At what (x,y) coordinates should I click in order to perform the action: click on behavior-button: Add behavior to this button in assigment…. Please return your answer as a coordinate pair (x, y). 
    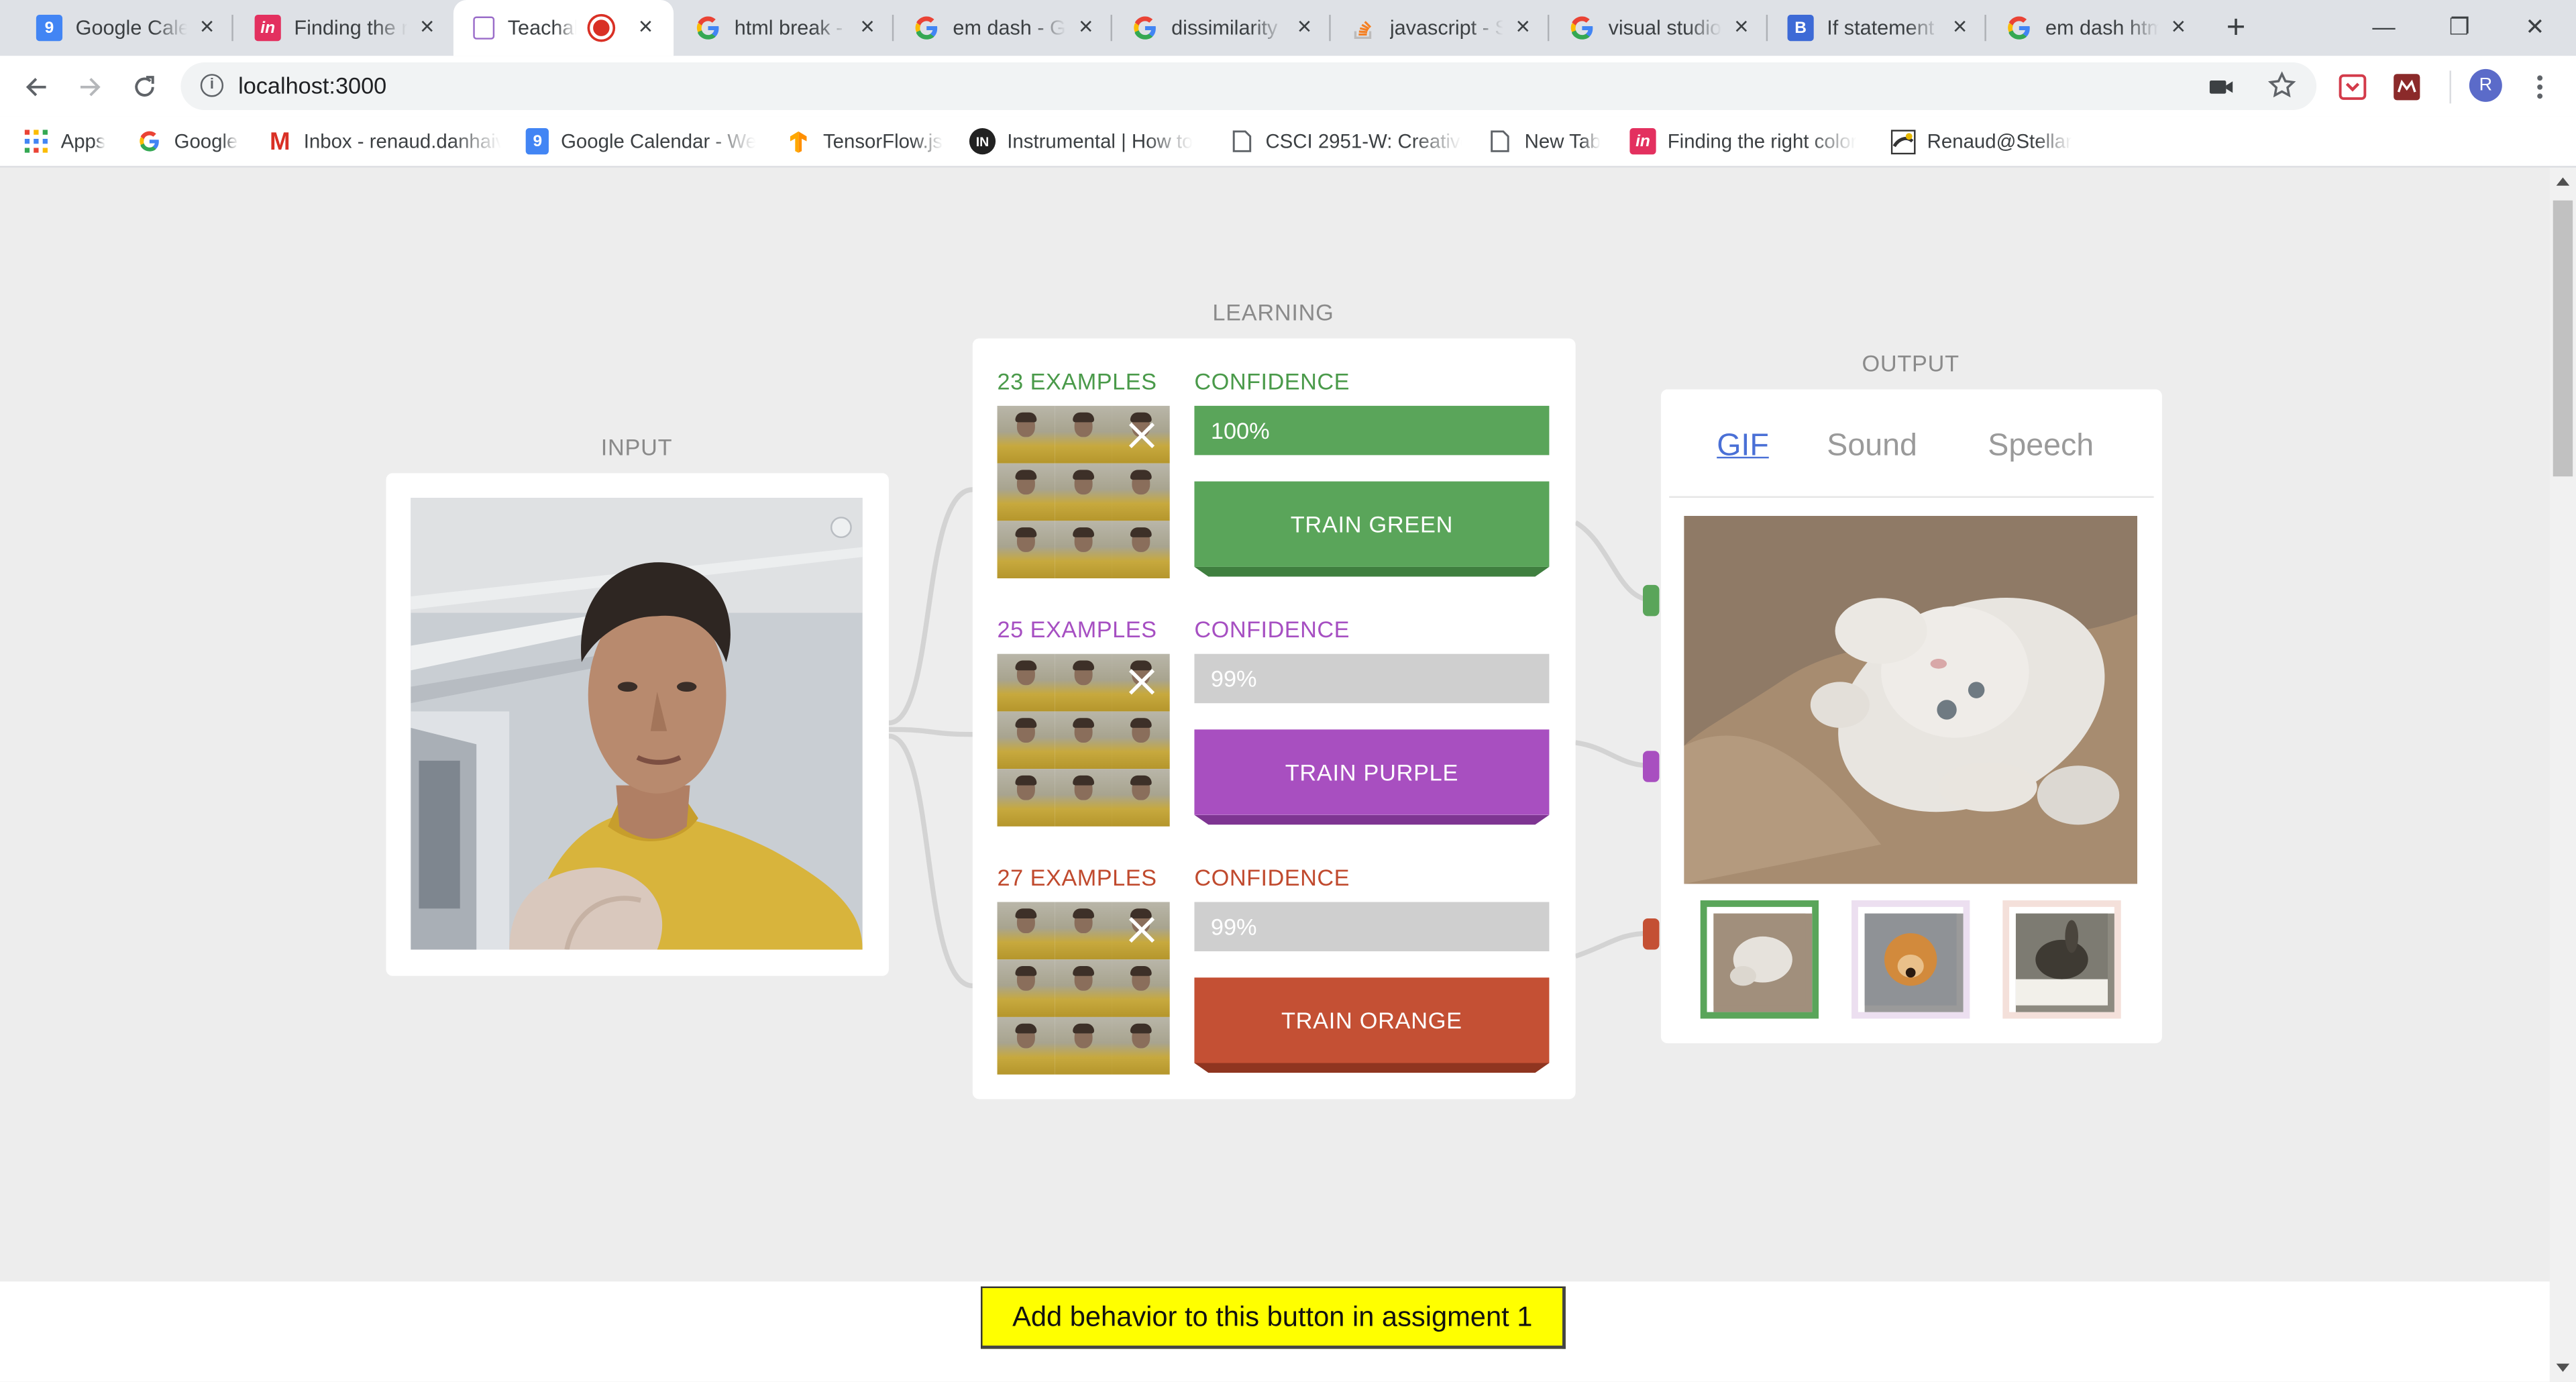
    Looking at the image, I should click on (1273, 1317).